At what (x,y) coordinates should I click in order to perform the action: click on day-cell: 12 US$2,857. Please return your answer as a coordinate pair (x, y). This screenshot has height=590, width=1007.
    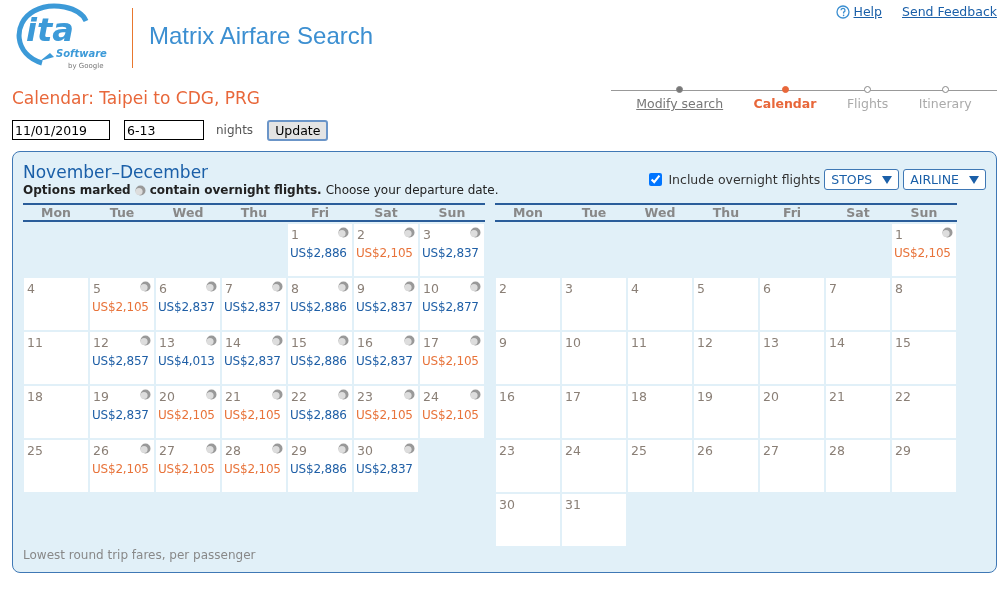
    Looking at the image, I should click on (122, 358).